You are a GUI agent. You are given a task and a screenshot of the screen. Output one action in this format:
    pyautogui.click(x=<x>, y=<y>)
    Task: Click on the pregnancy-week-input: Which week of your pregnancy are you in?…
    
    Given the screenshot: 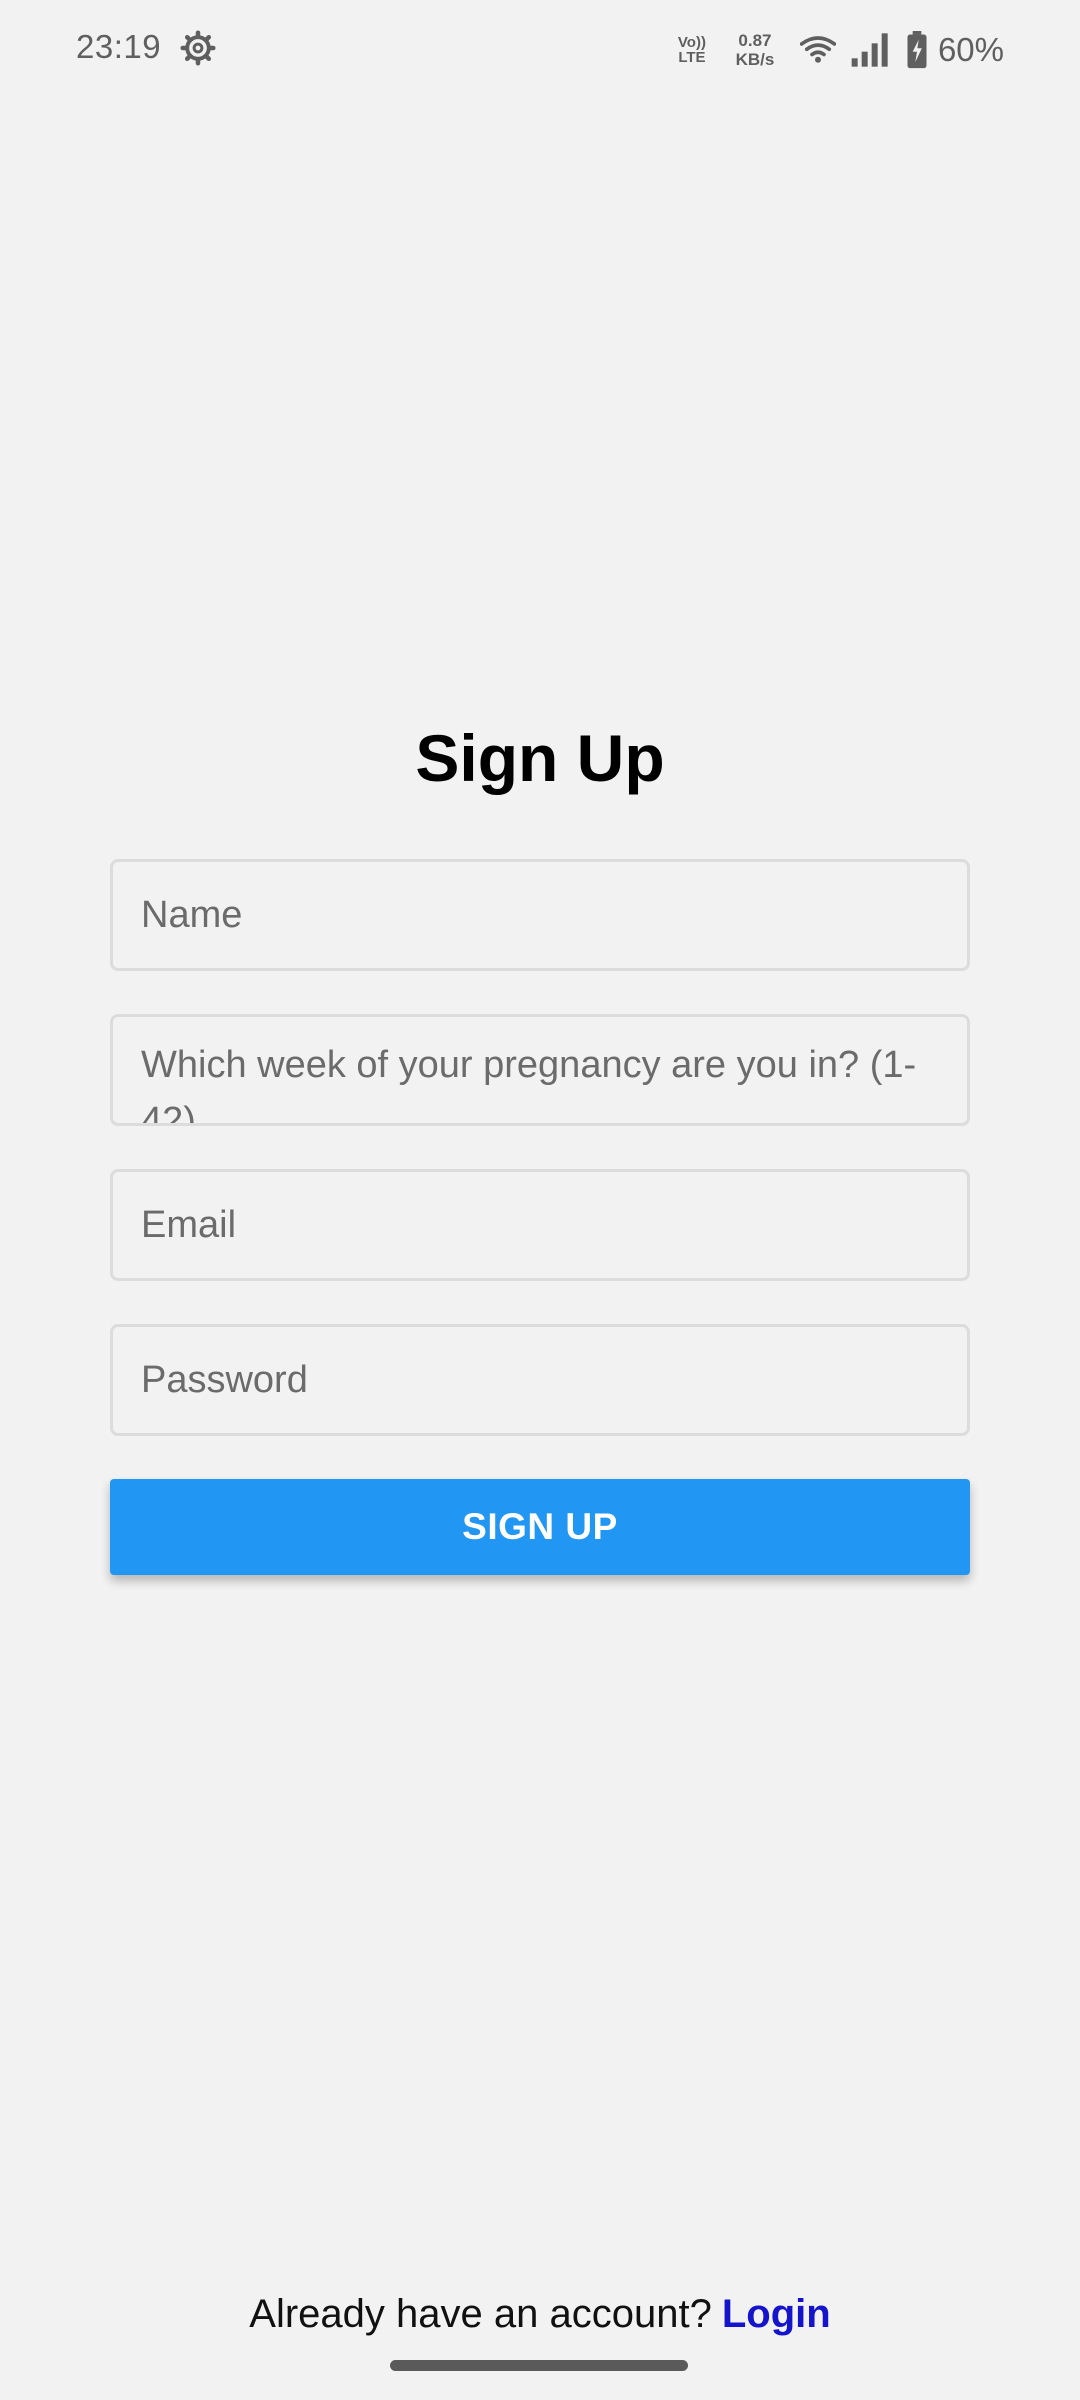 What is the action you would take?
    pyautogui.click(x=544, y=1080)
    